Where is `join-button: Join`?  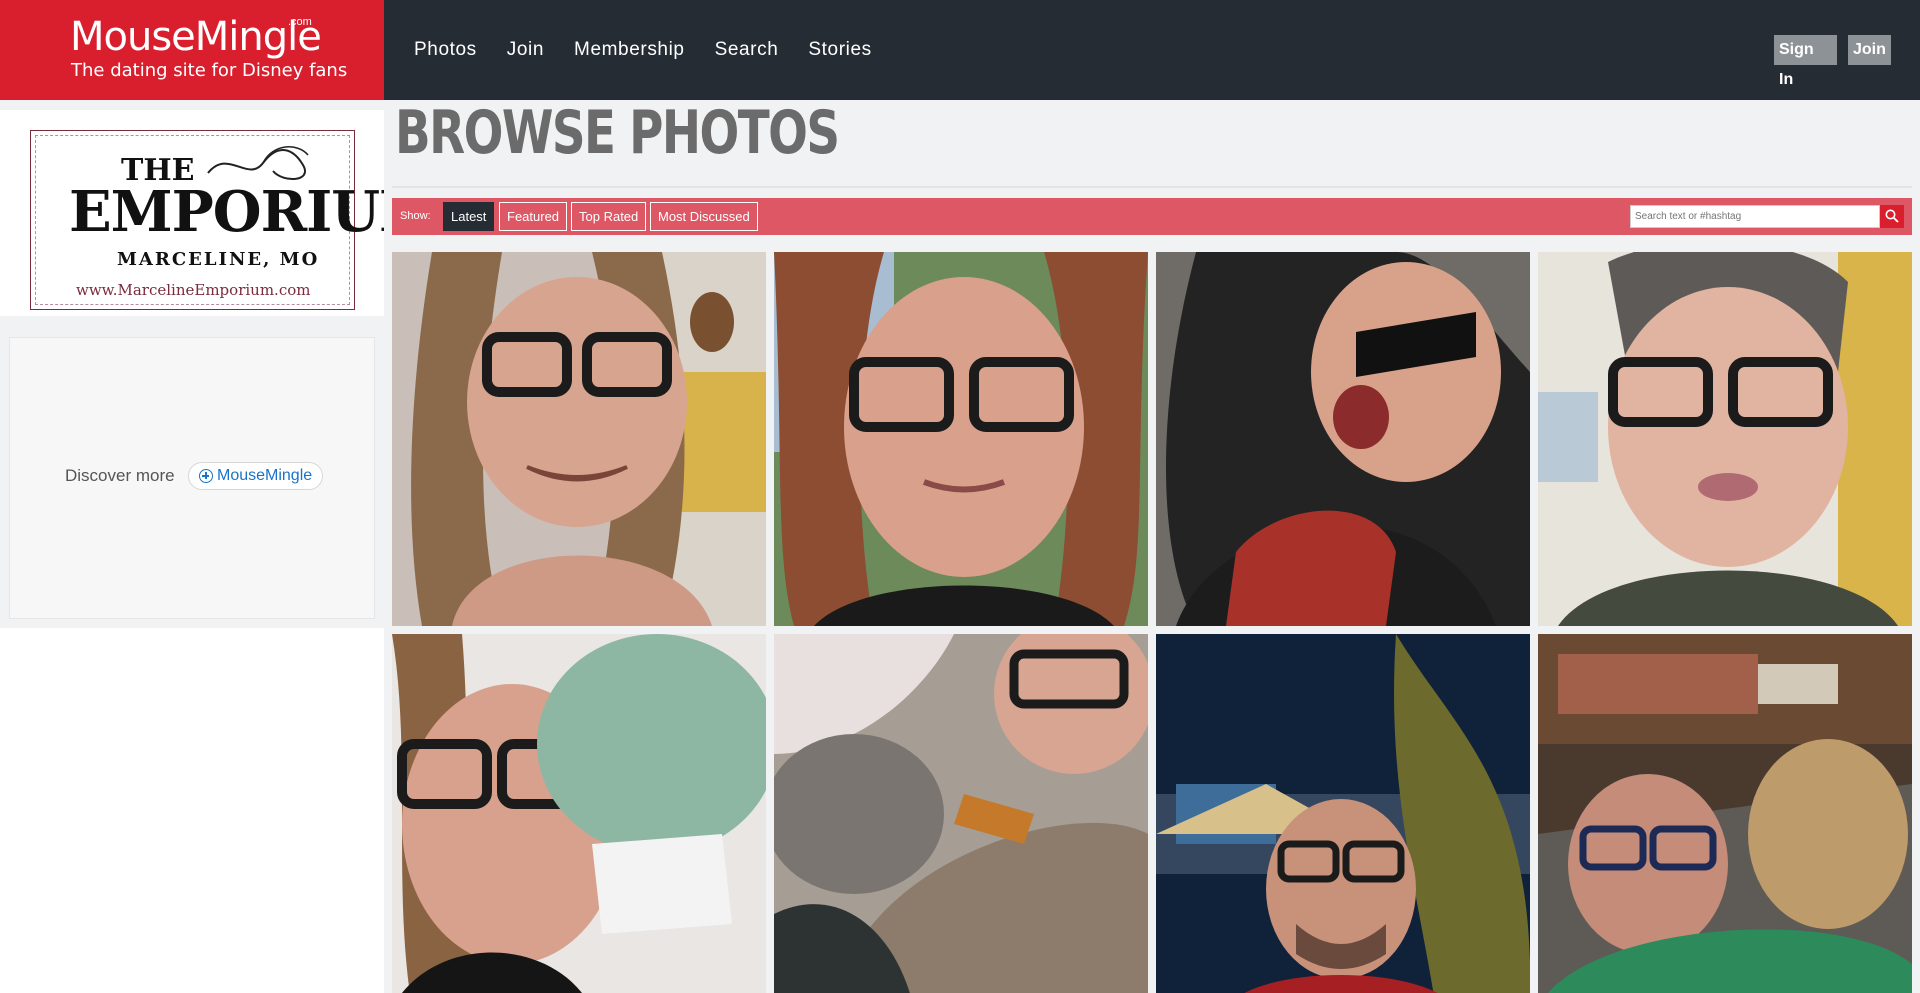 join-button: Join is located at coordinates (1869, 50).